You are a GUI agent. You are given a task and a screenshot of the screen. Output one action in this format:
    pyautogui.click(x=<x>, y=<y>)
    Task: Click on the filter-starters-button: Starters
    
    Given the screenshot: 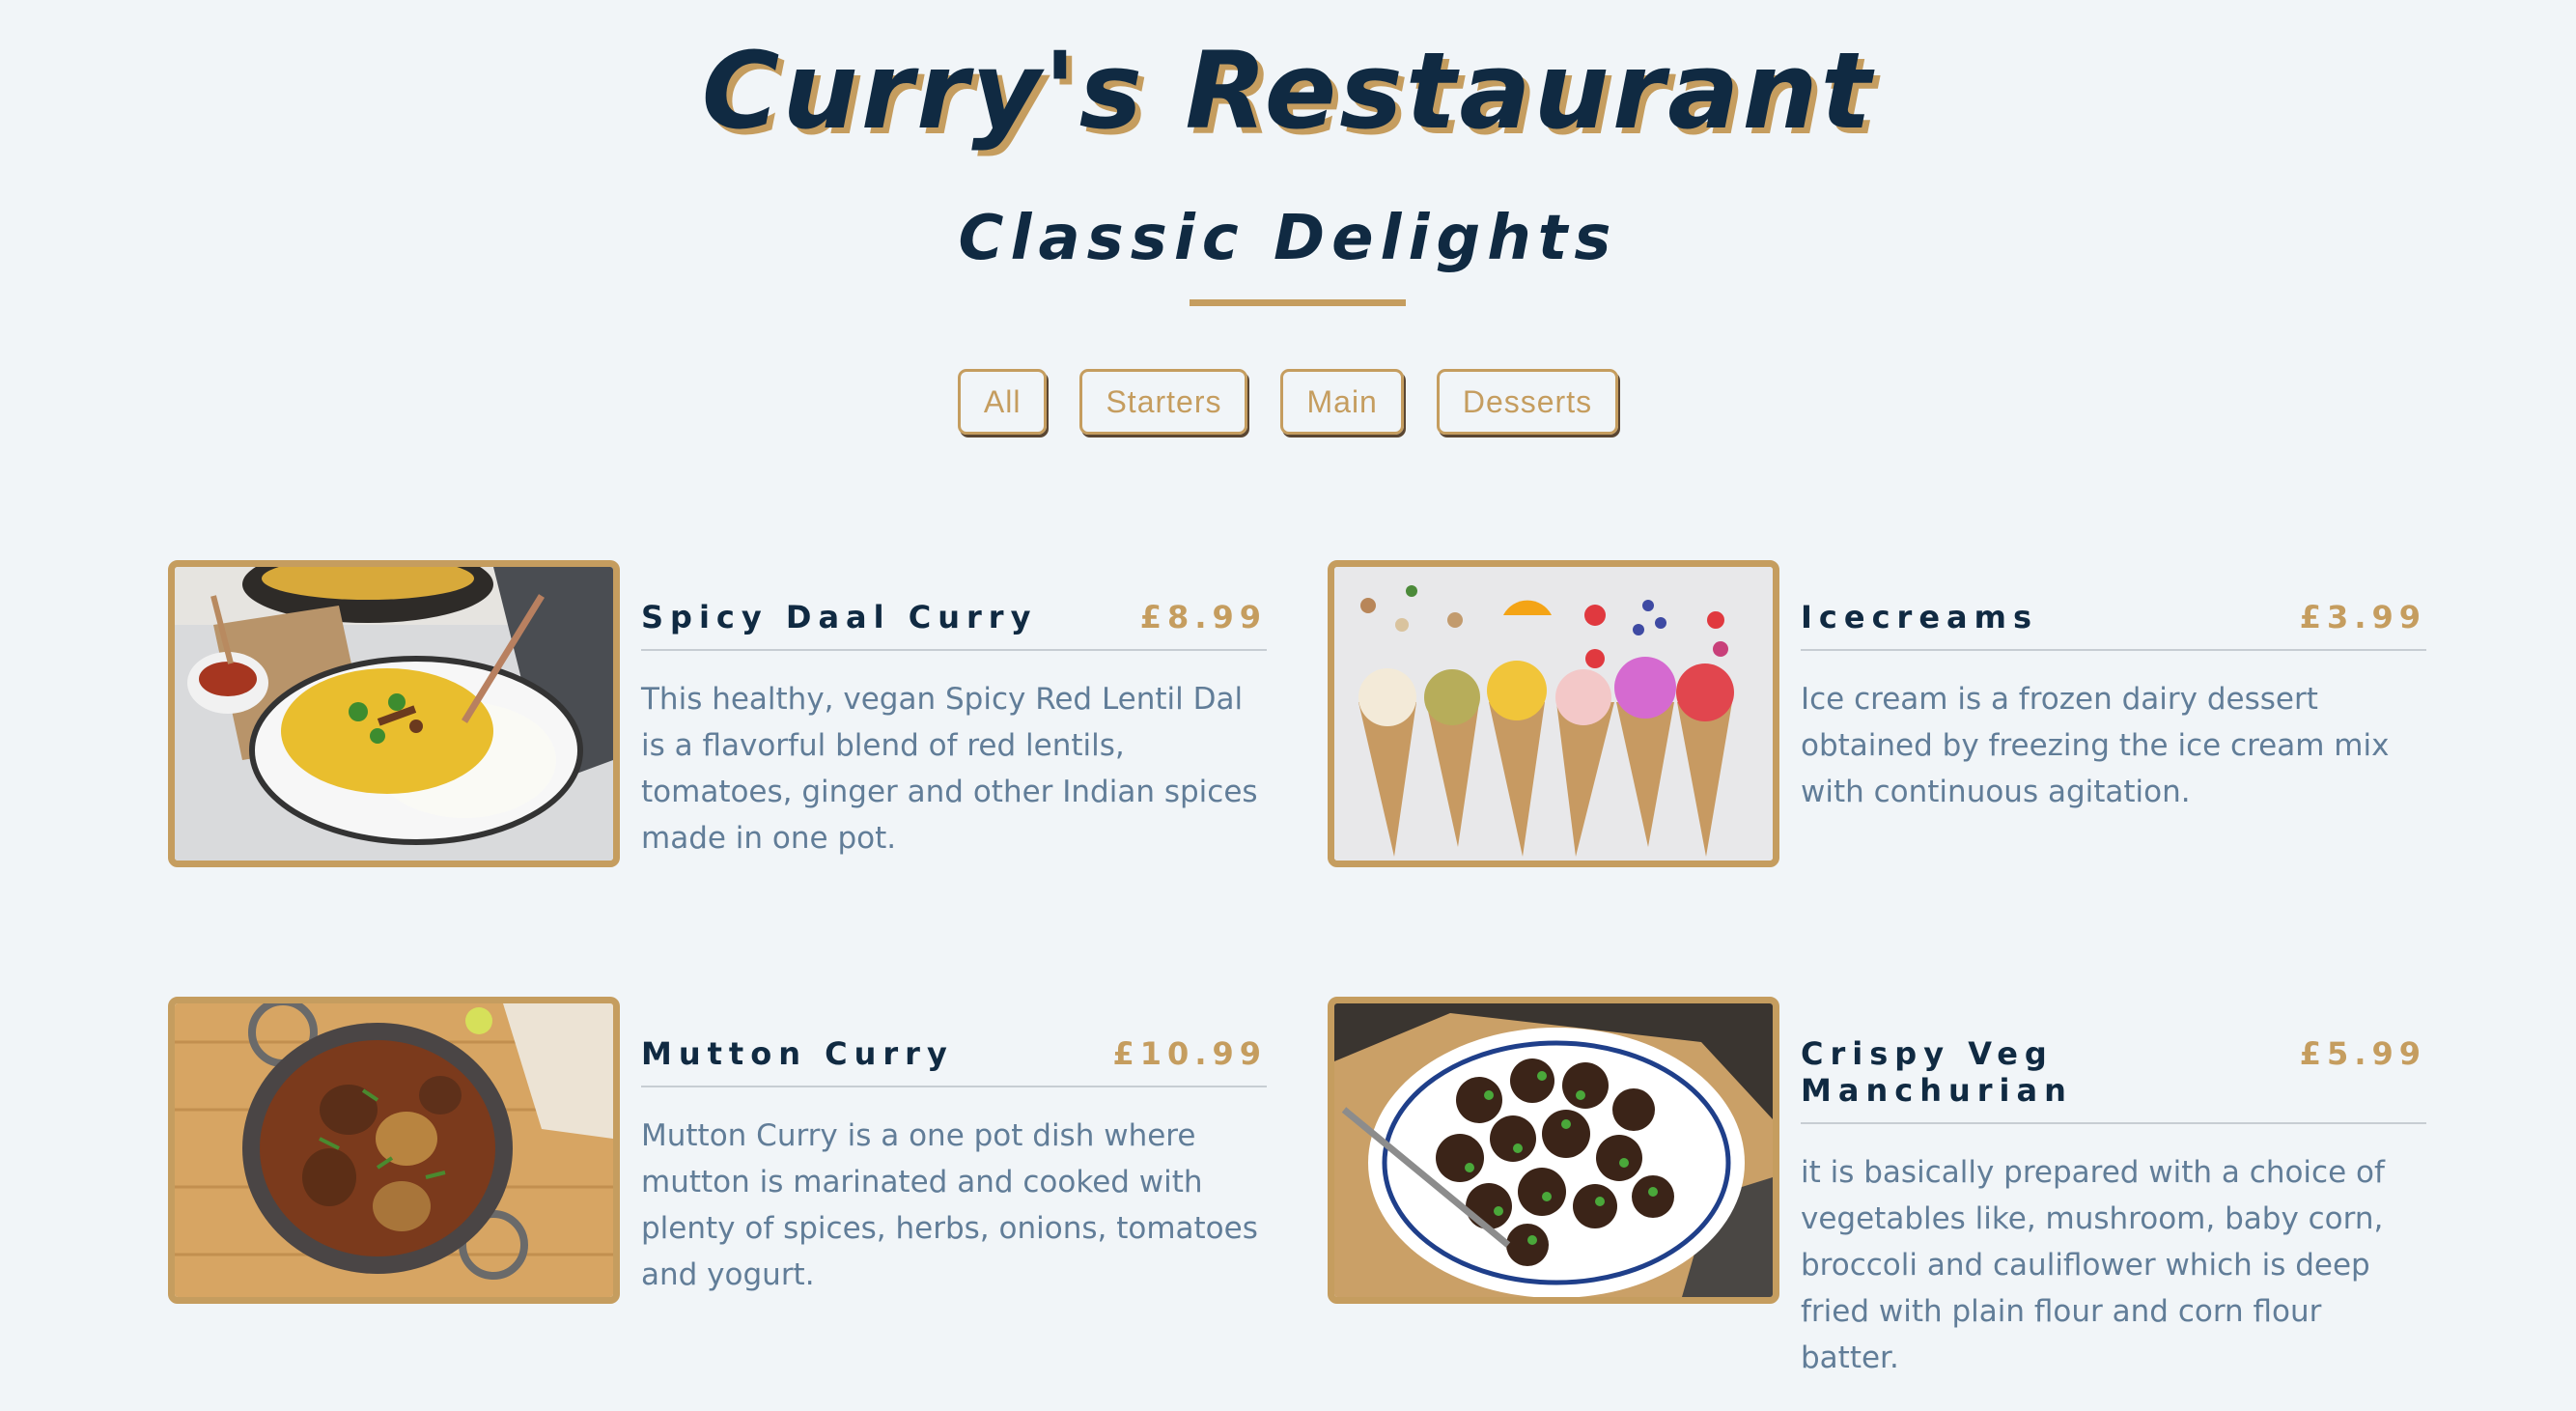 What is the action you would take?
    pyautogui.click(x=1164, y=402)
    